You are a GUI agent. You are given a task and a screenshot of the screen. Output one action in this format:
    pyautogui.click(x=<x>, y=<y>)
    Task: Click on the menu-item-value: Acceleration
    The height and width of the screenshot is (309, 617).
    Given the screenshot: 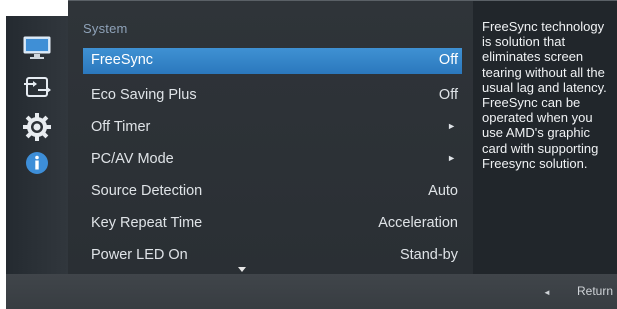 What is the action you would take?
    pyautogui.click(x=418, y=223)
    